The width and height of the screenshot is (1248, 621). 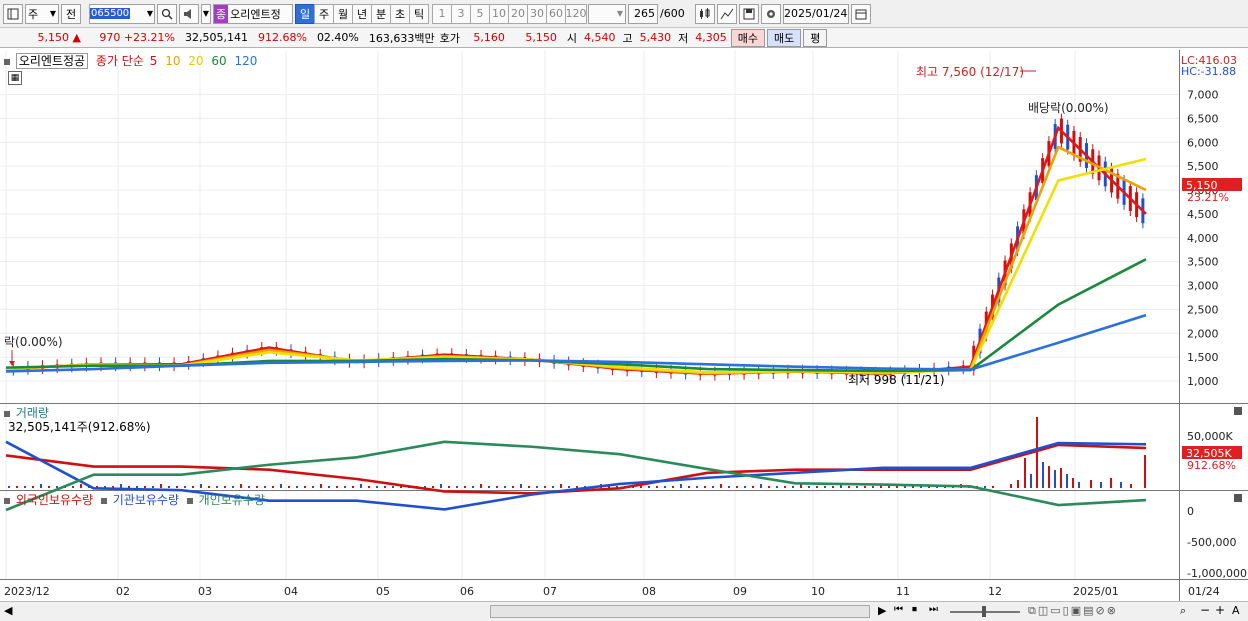 What do you see at coordinates (324, 13) in the screenshot?
I see `tab-week: 주` at bounding box center [324, 13].